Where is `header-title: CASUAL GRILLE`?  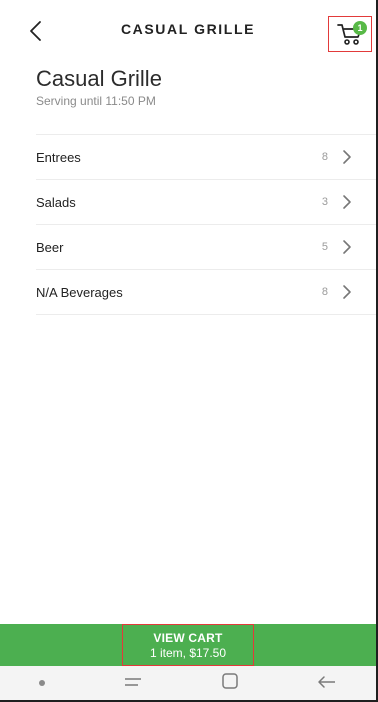
header-title: CASUAL GRILLE is located at coordinates (188, 29).